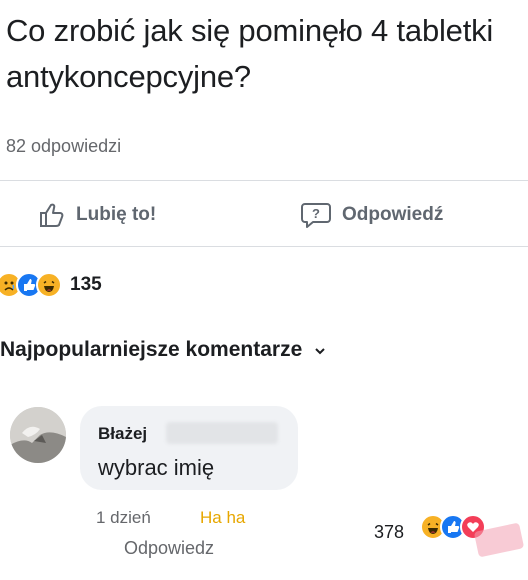  What do you see at coordinates (222, 518) in the screenshot?
I see `comment-reaction-link: Ha ha` at bounding box center [222, 518].